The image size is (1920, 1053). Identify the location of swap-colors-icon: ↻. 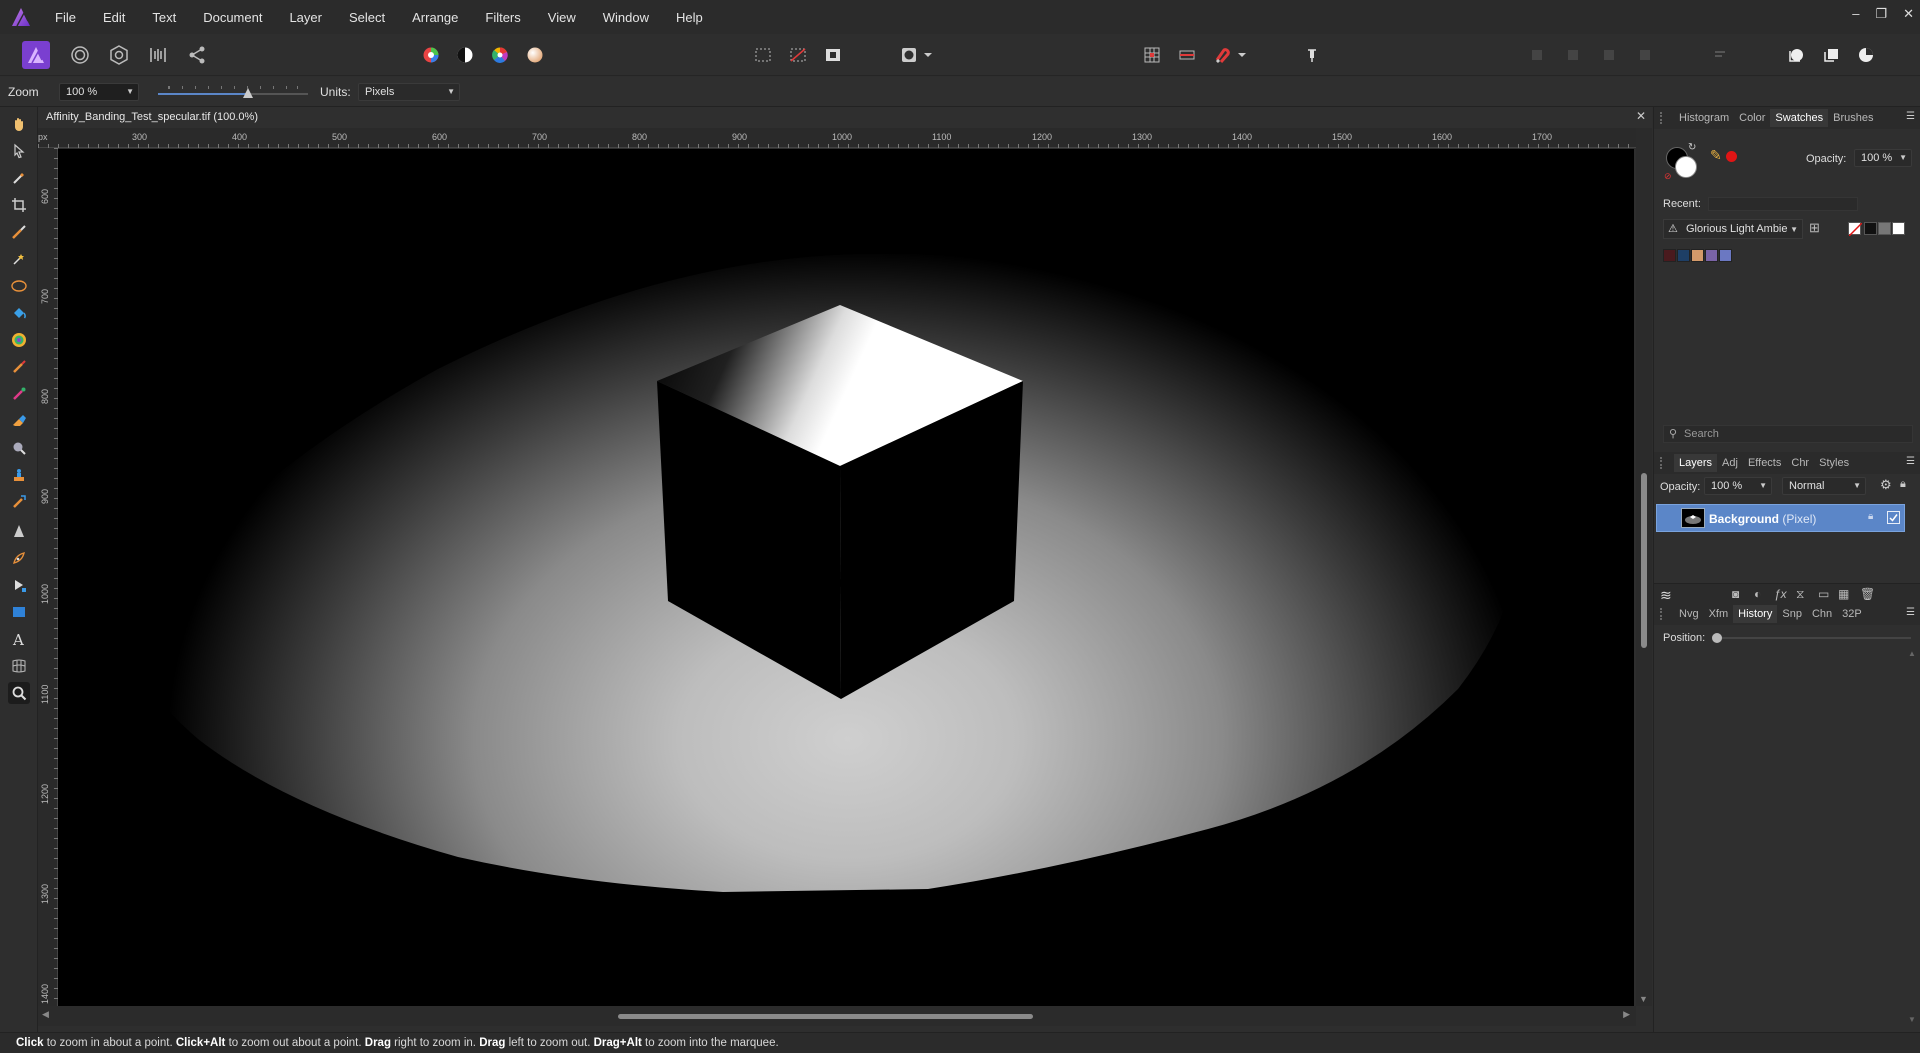
(1692, 147).